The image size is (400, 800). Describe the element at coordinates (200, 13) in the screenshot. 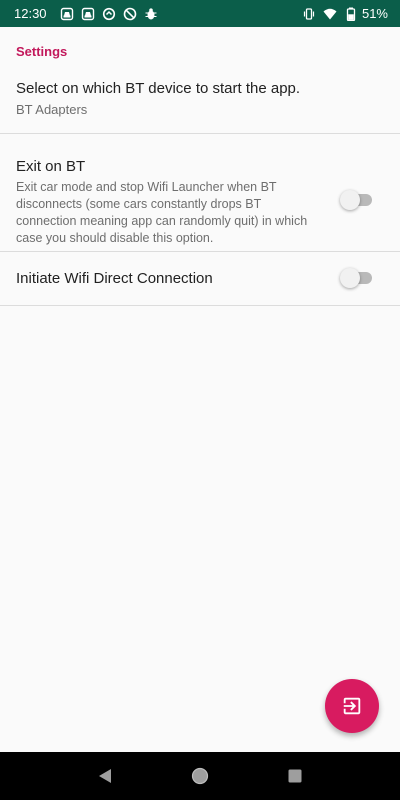

I see `status-bar: 12:30 51%` at that location.